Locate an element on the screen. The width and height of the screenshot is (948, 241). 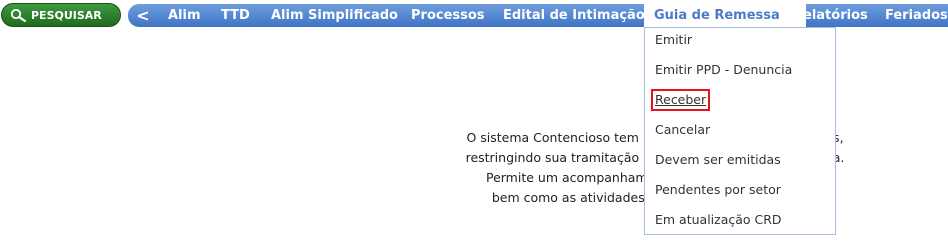
menu-item-devem-ser-emitidas: Devem ser emitidas is located at coordinates (718, 160).